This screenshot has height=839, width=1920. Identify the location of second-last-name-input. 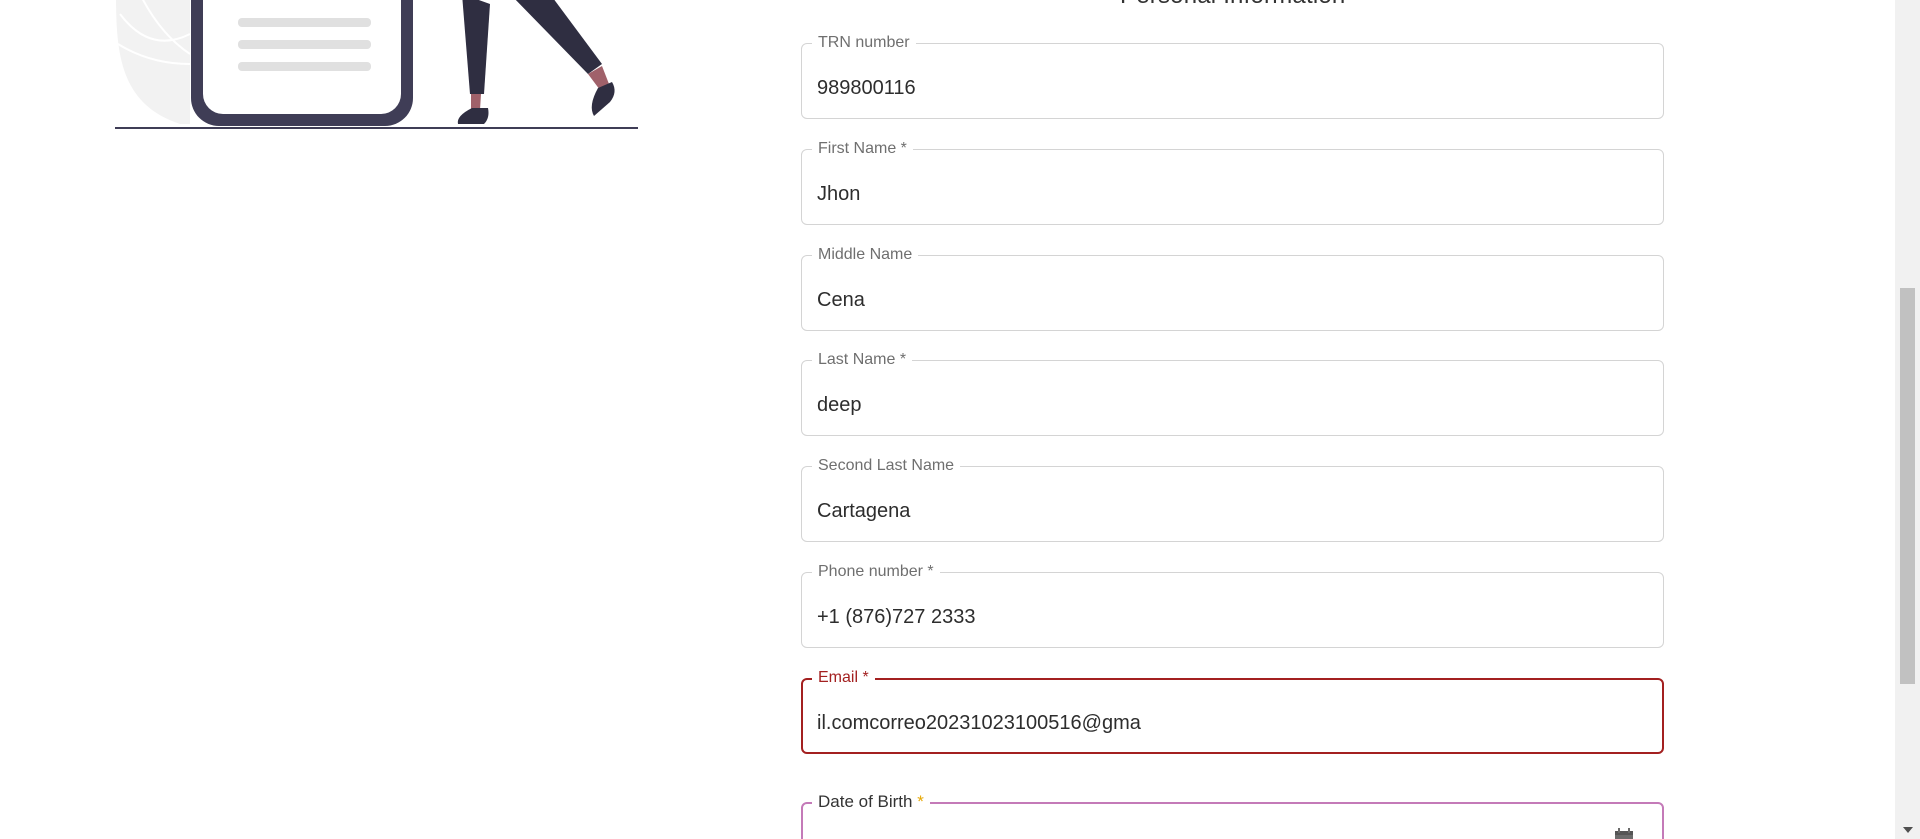
(1232, 511).